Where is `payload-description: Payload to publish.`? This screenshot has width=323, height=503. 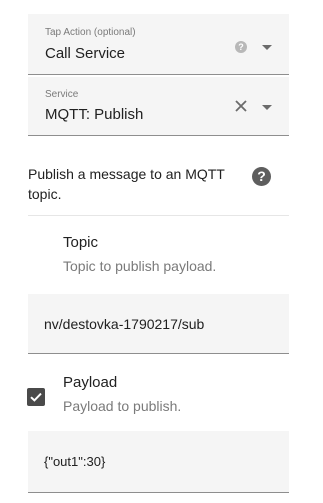 payload-description: Payload to publish. is located at coordinates (122, 406).